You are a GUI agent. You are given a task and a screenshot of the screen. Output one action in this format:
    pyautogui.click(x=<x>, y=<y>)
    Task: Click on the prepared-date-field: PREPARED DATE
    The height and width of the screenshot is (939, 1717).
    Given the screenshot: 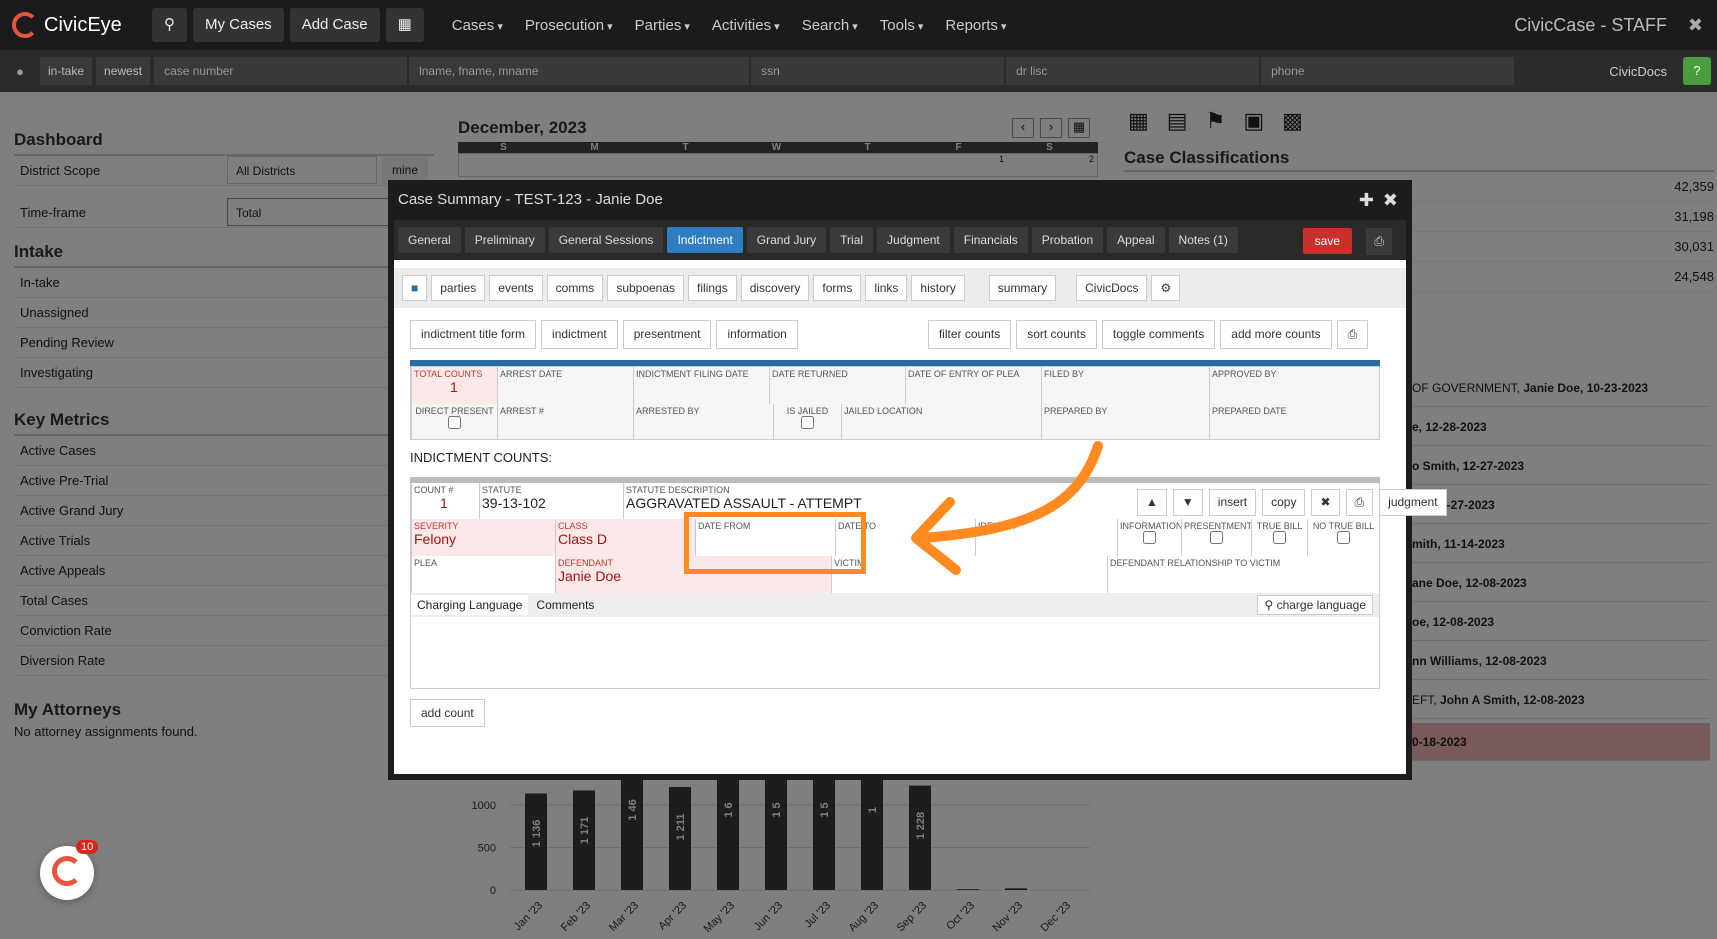 What is the action you would take?
    pyautogui.click(x=1294, y=422)
    